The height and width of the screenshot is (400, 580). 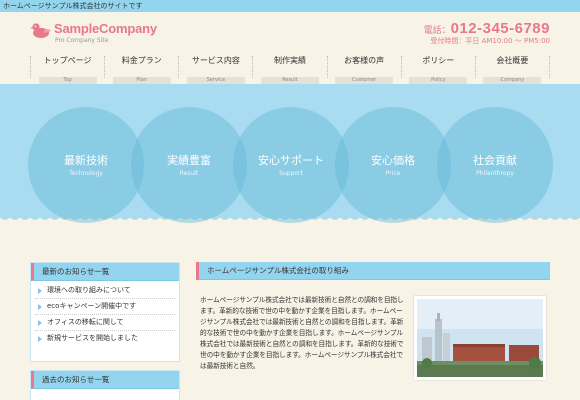 I want to click on nav-label: お客様の声, so click(x=364, y=60).